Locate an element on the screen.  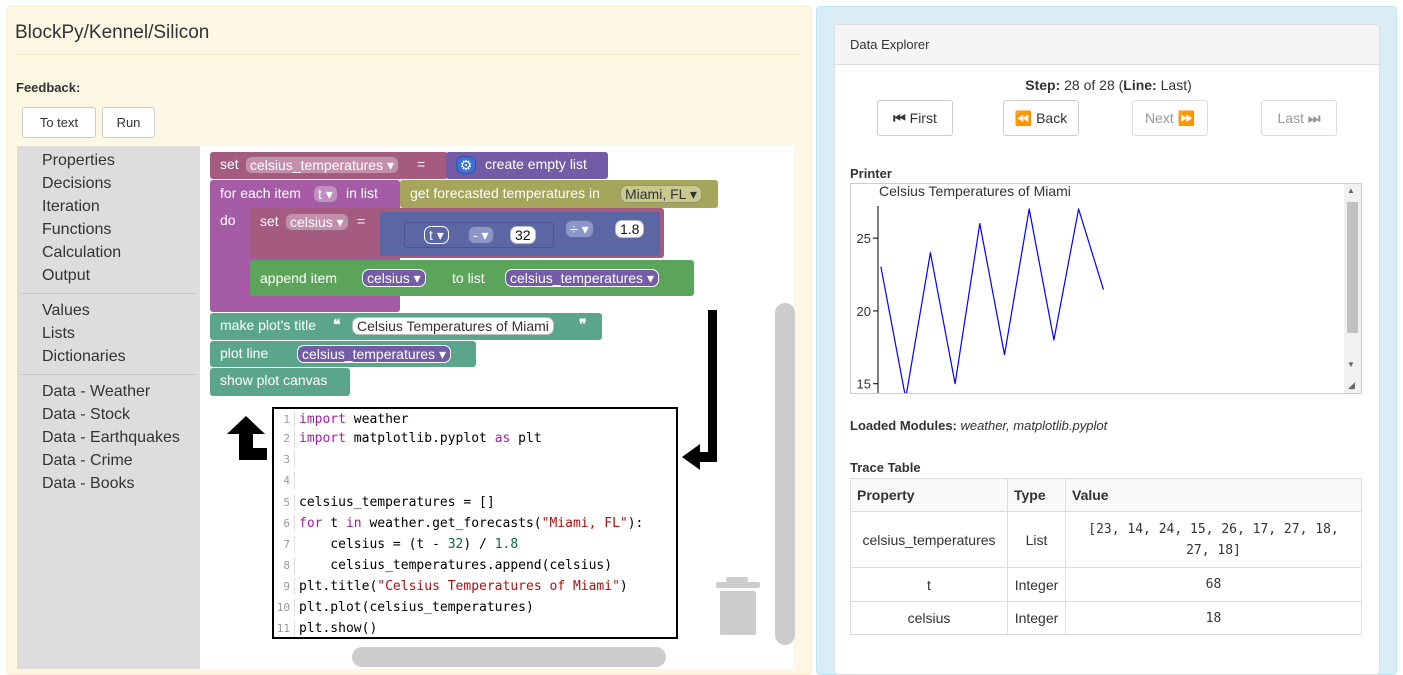
back-step-button: ⏪ Back is located at coordinates (1041, 118).